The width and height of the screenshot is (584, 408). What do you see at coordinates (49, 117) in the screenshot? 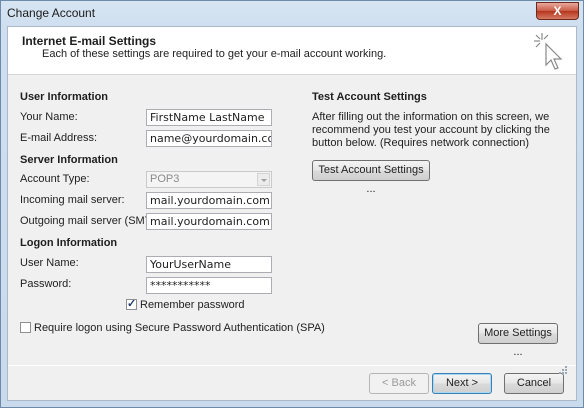
I see `your-name-label: Your Name:` at bounding box center [49, 117].